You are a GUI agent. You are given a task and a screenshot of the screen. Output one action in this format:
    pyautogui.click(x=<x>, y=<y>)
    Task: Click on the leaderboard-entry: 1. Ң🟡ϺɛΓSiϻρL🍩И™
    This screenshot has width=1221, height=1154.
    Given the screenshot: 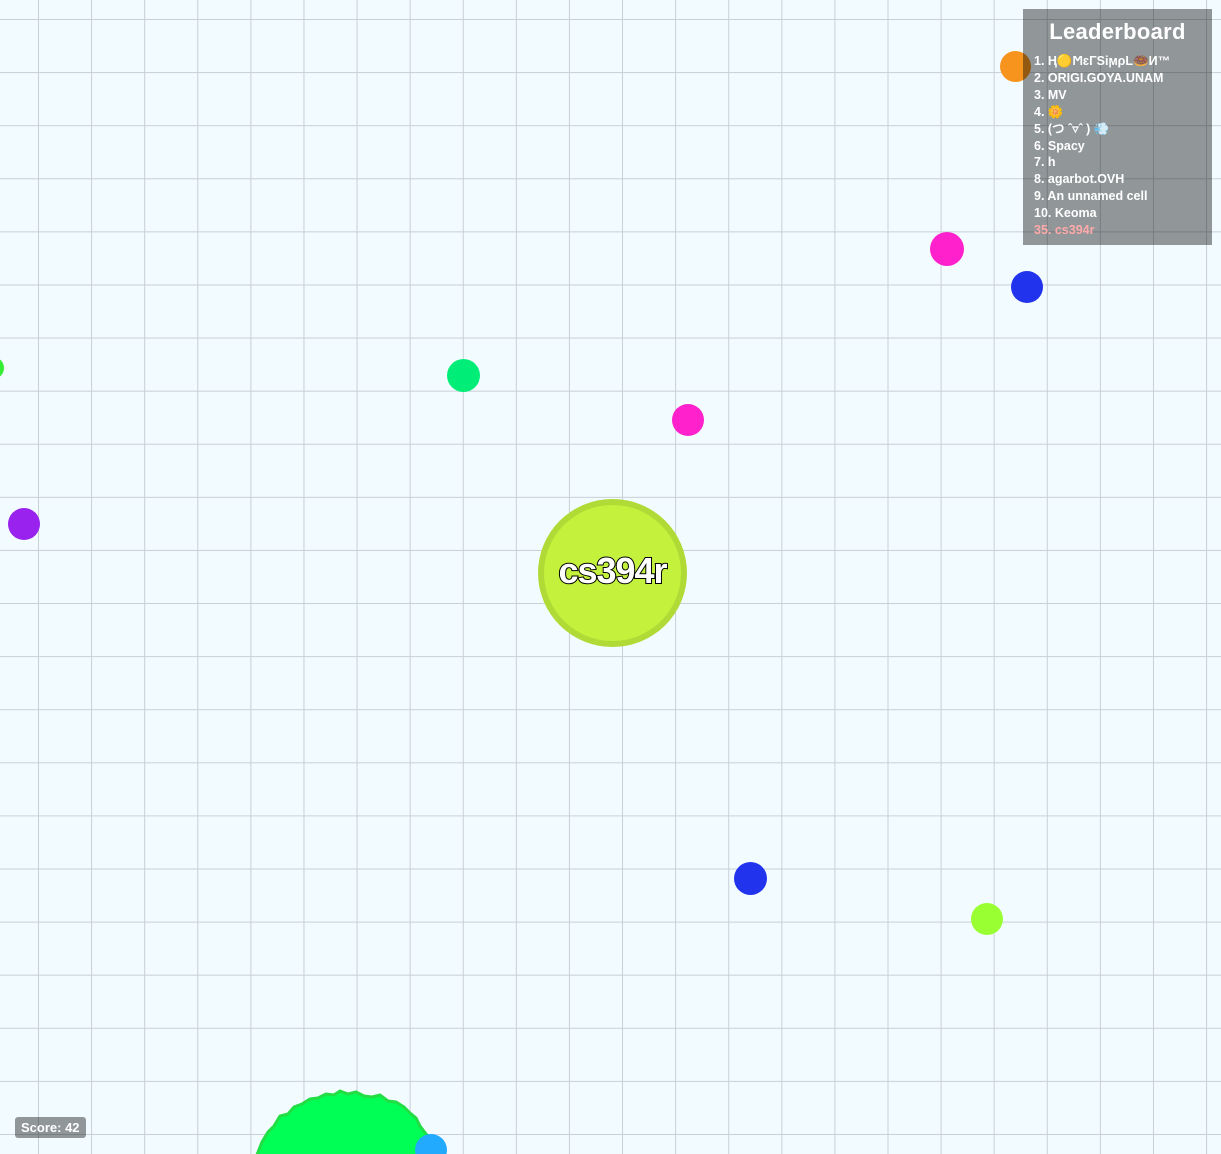 What is the action you would take?
    pyautogui.click(x=1102, y=61)
    